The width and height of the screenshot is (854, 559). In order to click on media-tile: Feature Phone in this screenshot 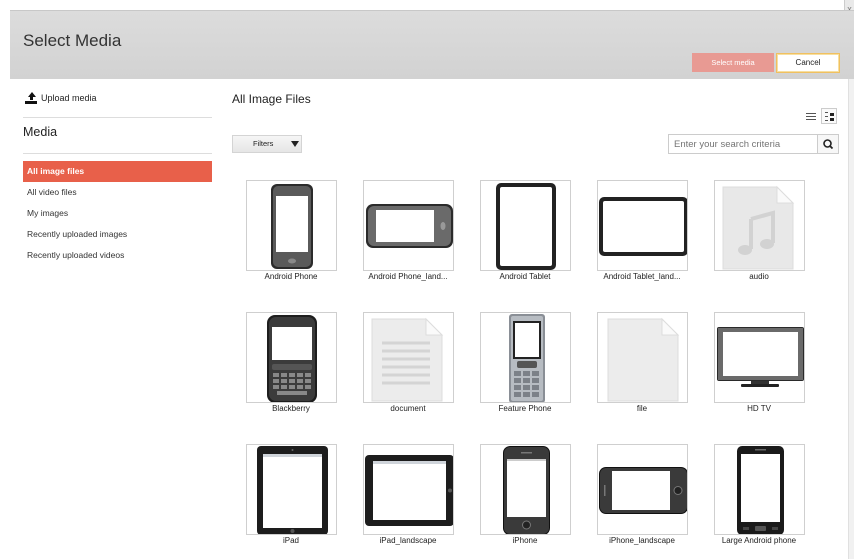, I will do `click(525, 367)`.